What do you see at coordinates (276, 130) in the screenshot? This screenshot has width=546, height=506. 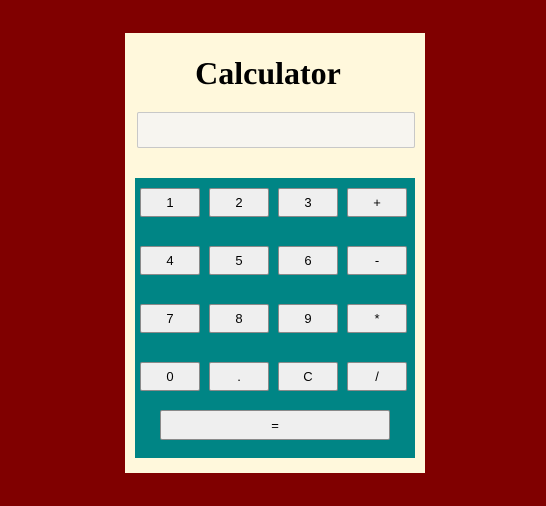 I see `calculator-display` at bounding box center [276, 130].